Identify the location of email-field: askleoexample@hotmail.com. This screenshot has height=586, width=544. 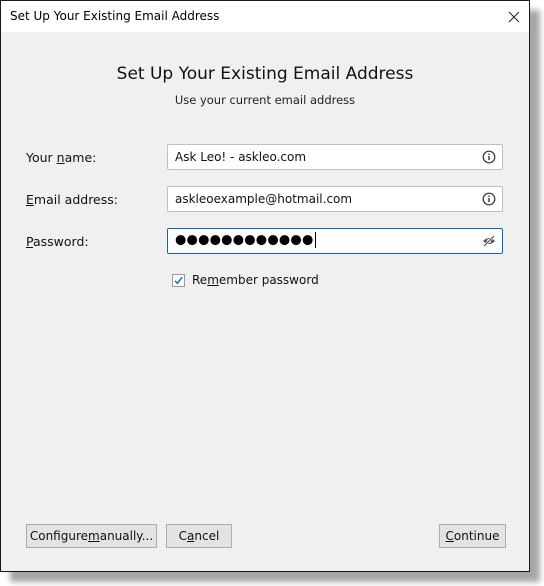
(335, 199).